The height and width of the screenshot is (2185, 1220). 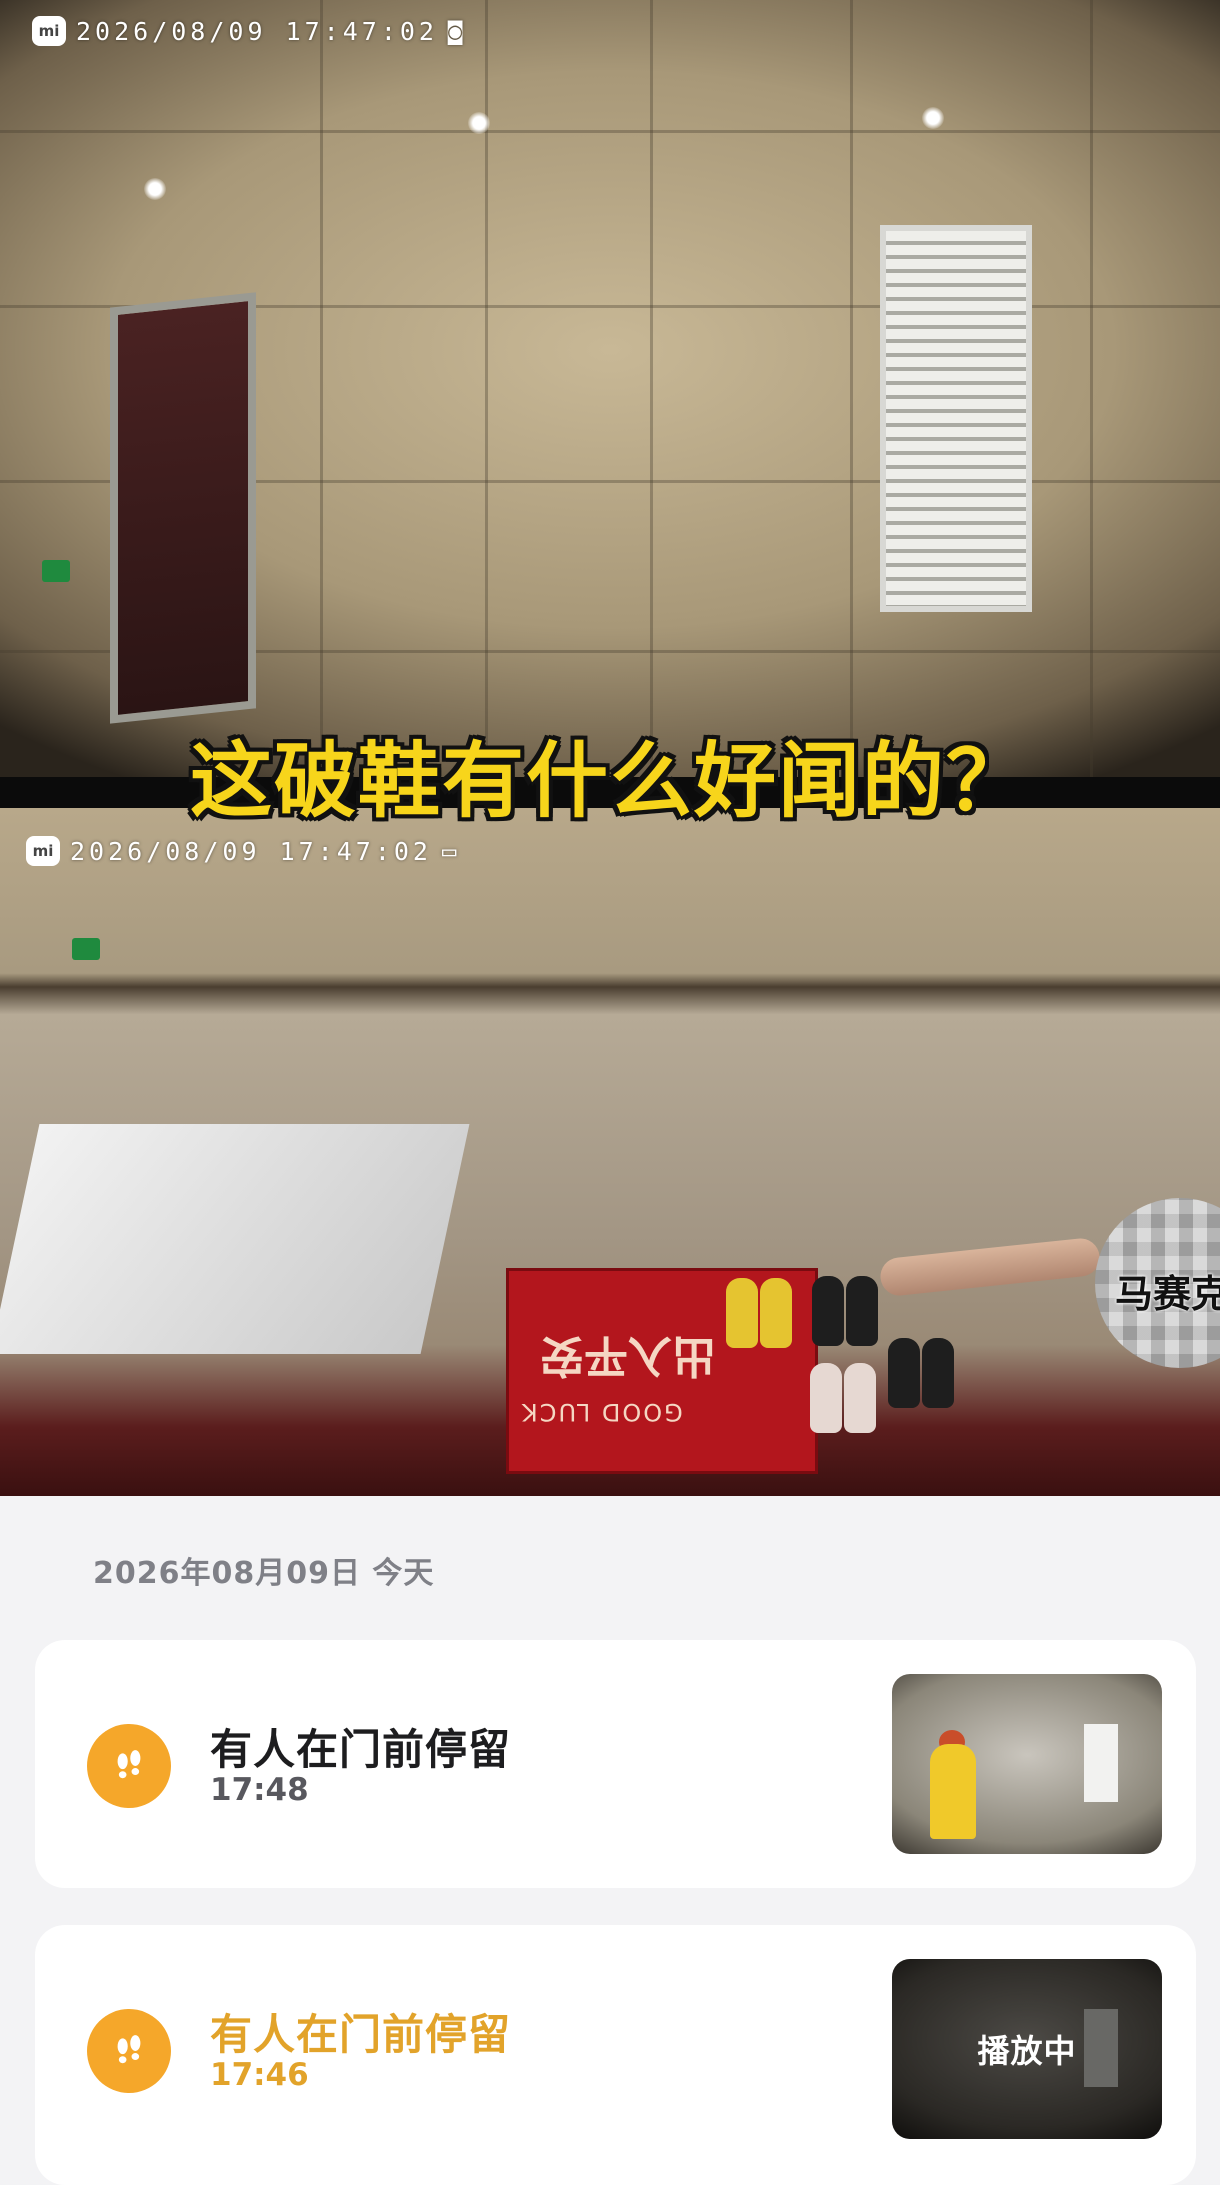 I want to click on reaching-arm, so click(x=990, y=1267).